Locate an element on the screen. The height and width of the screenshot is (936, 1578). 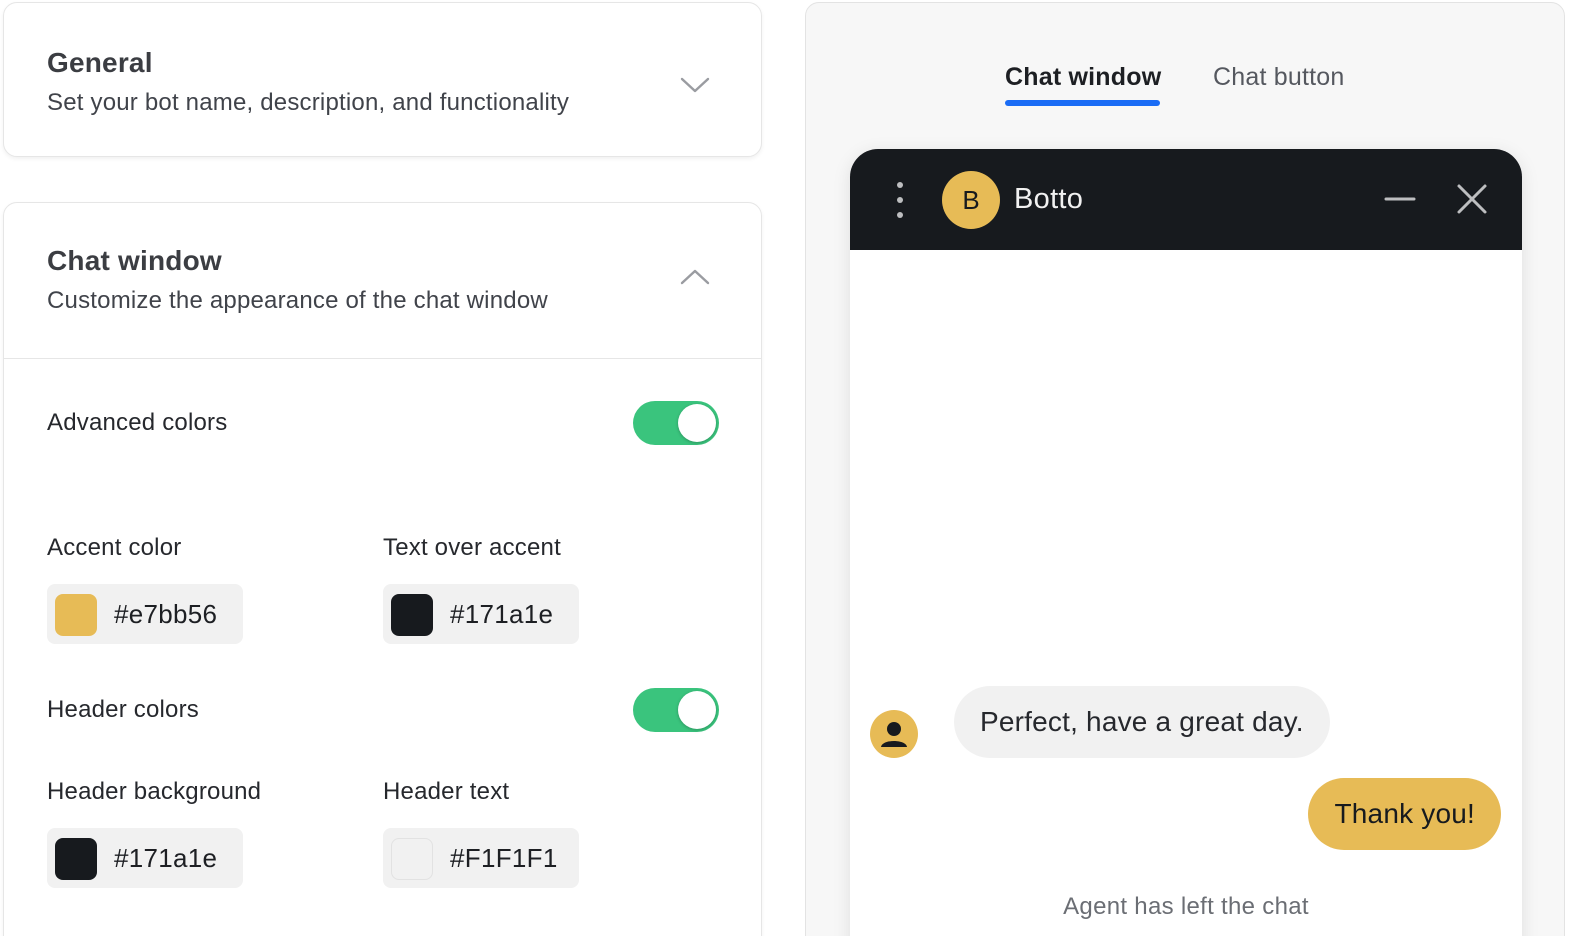
header-text-field: #F1F1F1 is located at coordinates (481, 858).